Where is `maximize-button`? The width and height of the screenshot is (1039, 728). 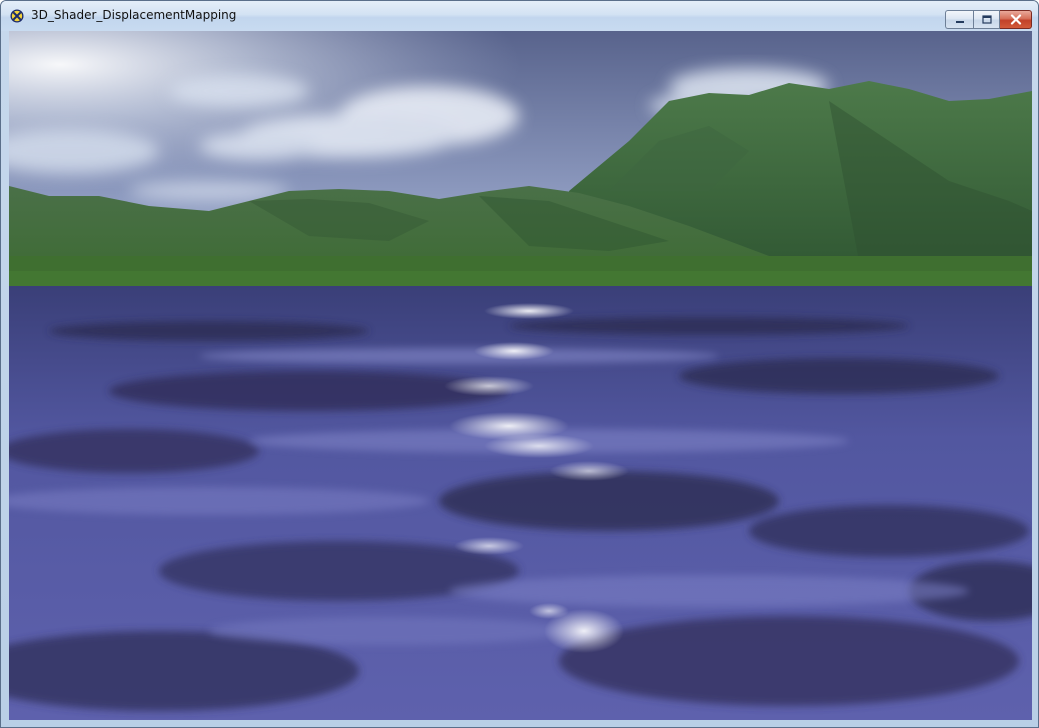 maximize-button is located at coordinates (986, 19).